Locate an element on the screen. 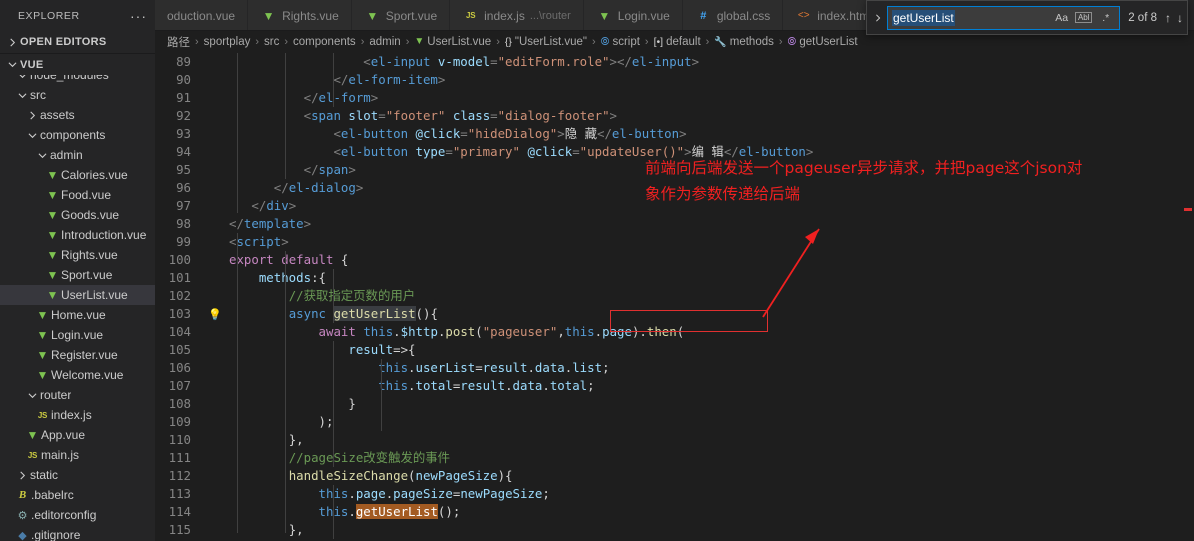 This screenshot has height=541, width=1194. toggle-replace-icon is located at coordinates (878, 18).